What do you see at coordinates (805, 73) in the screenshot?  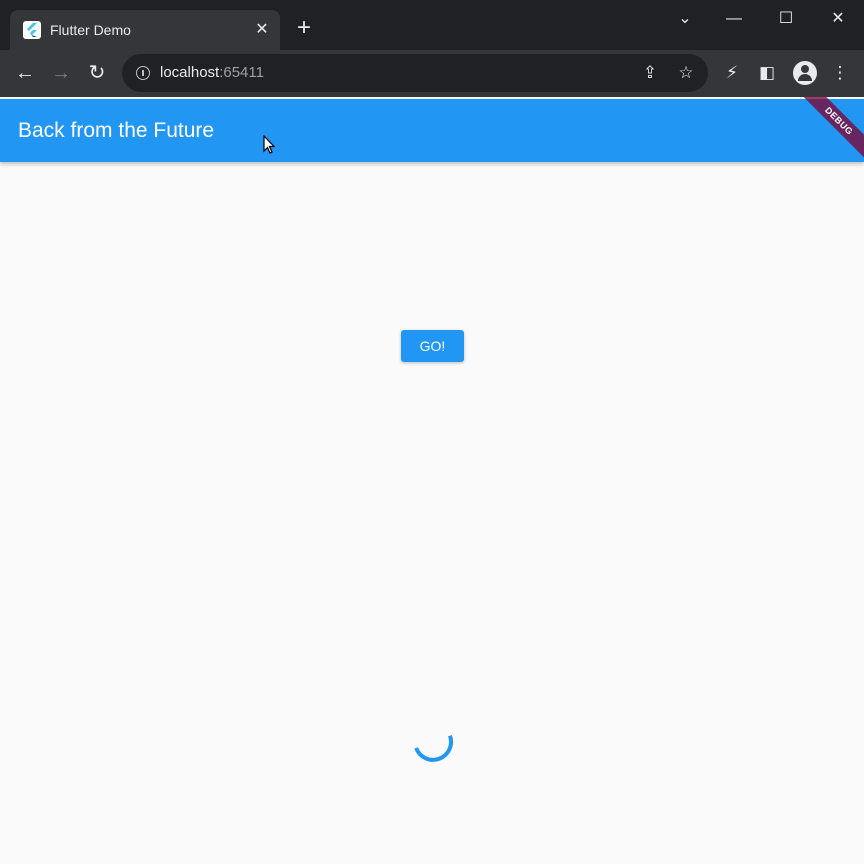 I see `profile-avatar-icon` at bounding box center [805, 73].